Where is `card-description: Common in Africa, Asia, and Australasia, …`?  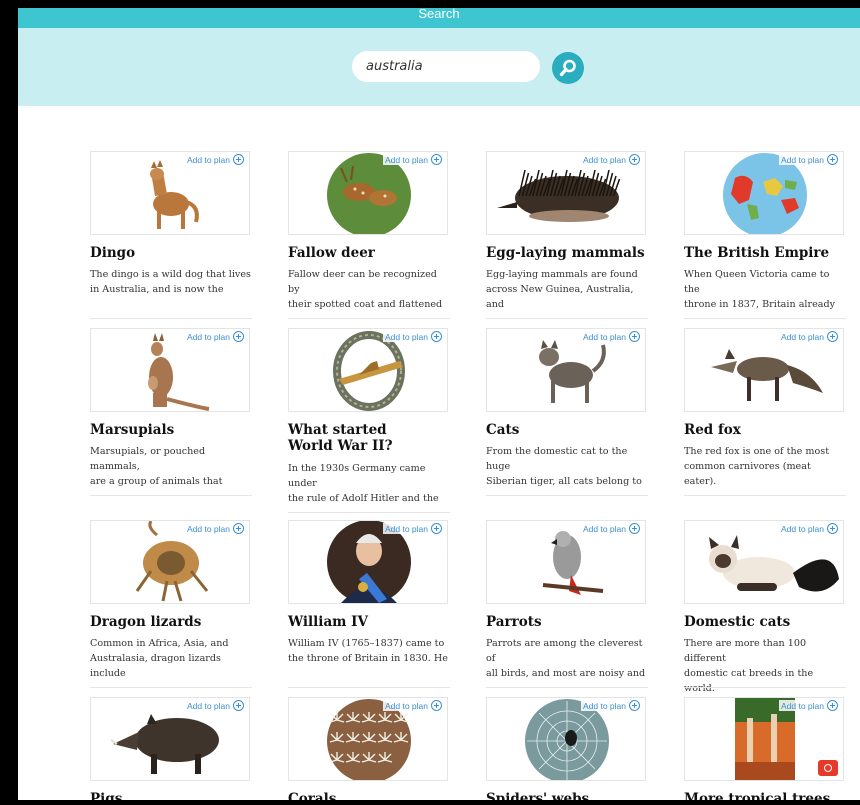
card-description: Common in Africa, Asia, and Australasia, … is located at coordinates (171, 658).